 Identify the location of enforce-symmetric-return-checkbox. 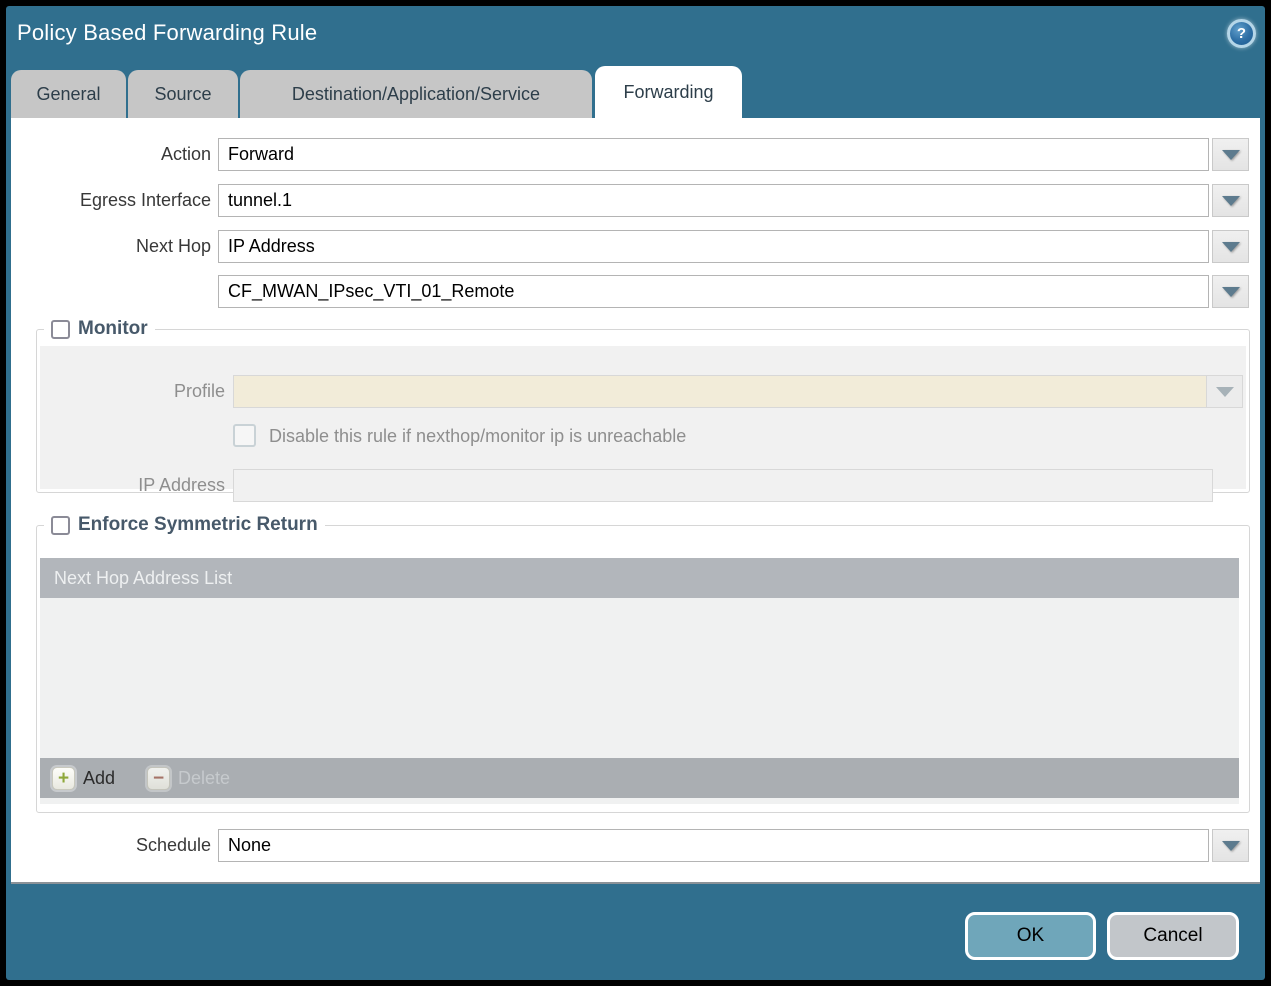
(60, 525).